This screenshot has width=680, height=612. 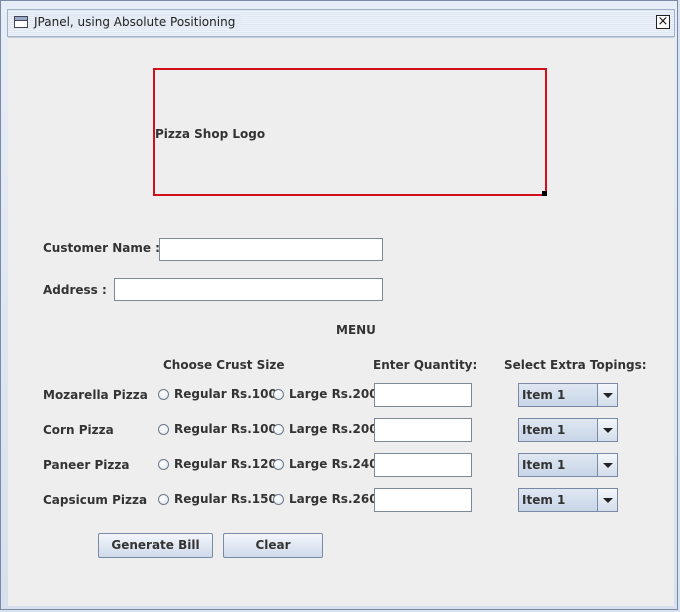 What do you see at coordinates (210, 134) in the screenshot?
I see `logo-label: Pizza Shop Logo` at bounding box center [210, 134].